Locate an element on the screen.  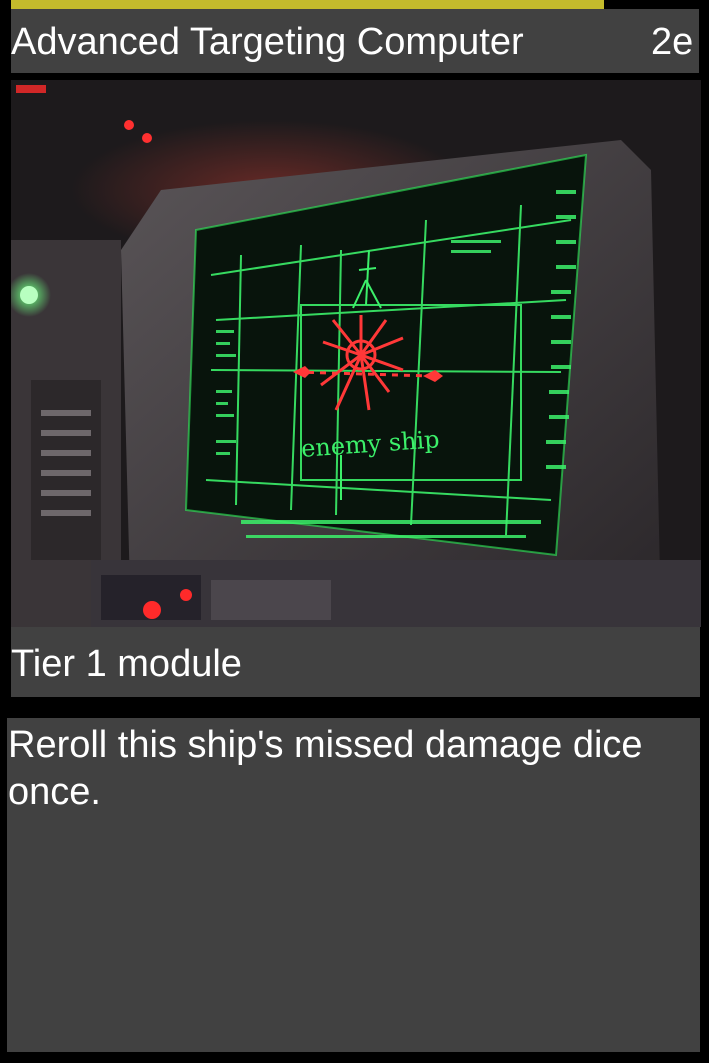
card-title-bar: Advanced Targeting Computer 2e is located at coordinates (355, 41).